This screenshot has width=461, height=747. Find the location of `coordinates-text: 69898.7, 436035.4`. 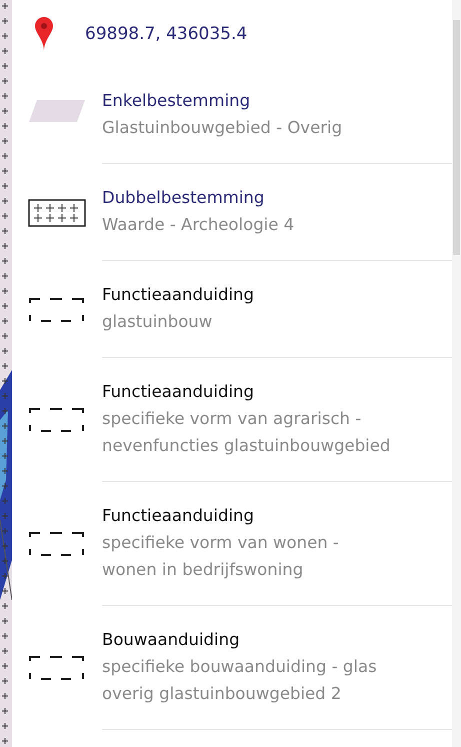

coordinates-text: 69898.7, 436035.4 is located at coordinates (166, 34).